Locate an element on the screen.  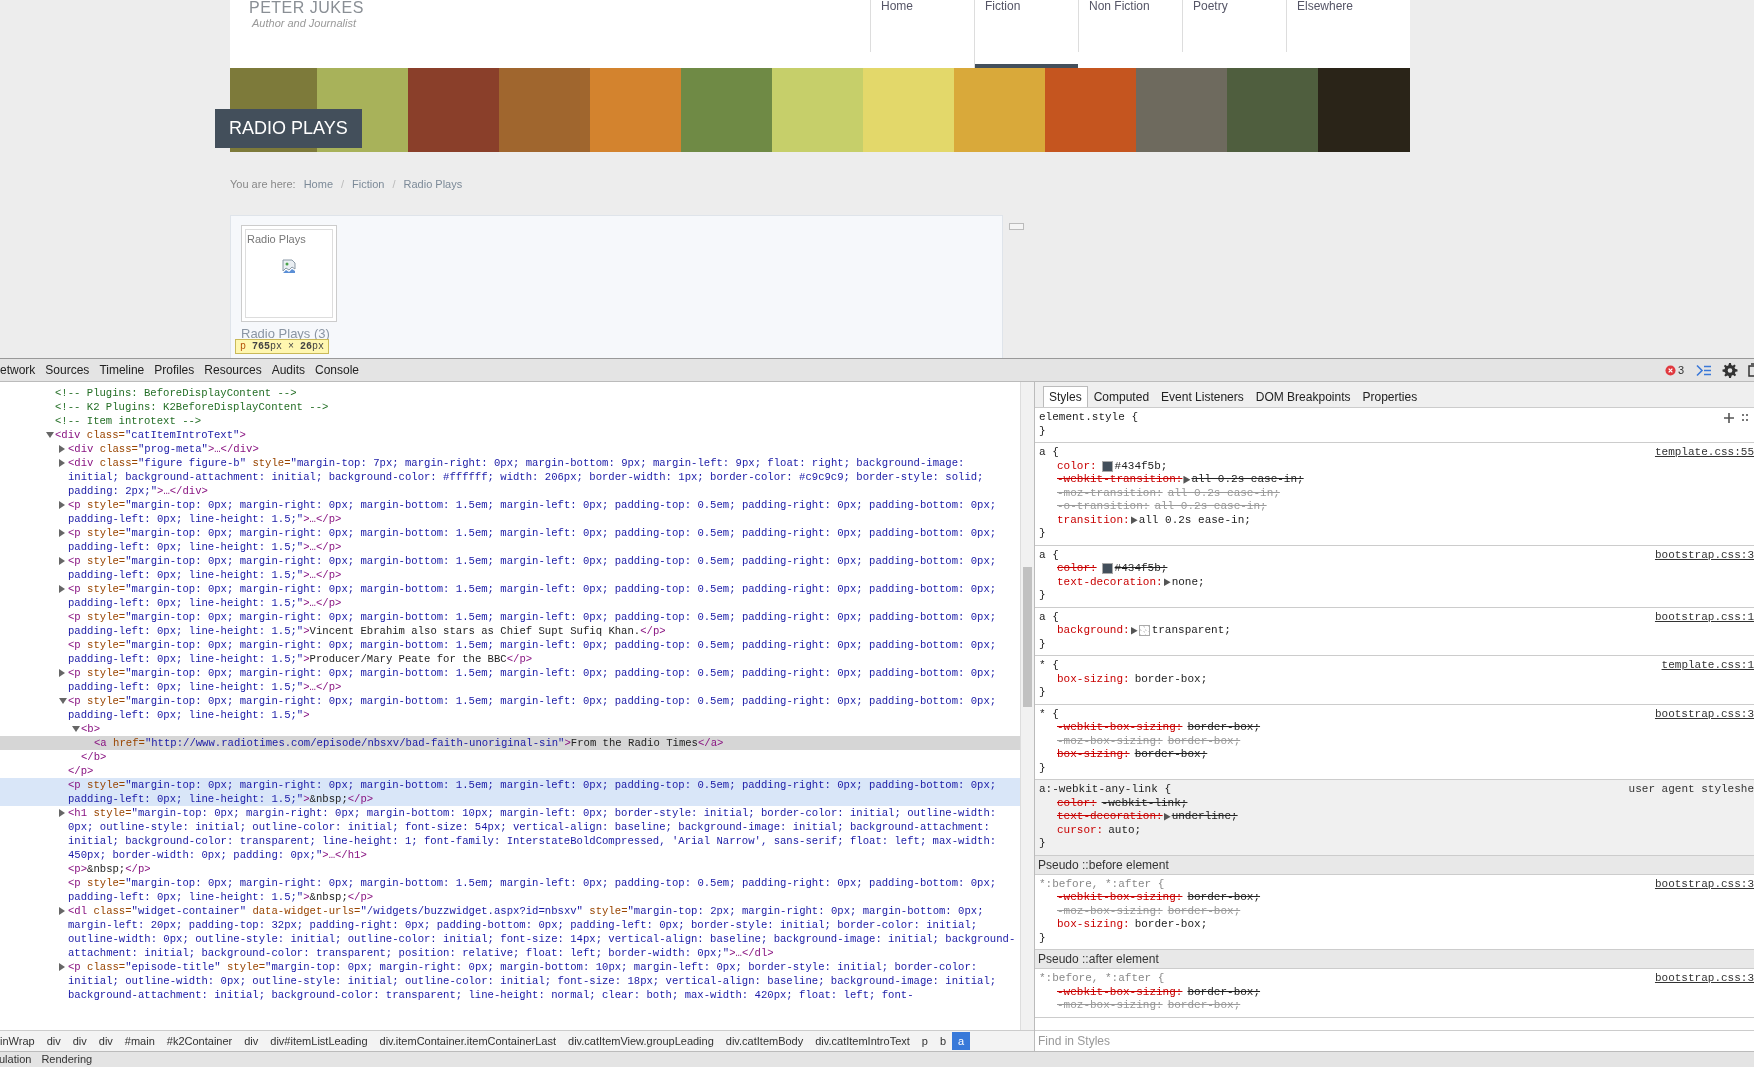
dom-node: <h1 style="margin-top: 0px; margin-right: 0px; margin-bottom: 10px; margin-left: 0px; border-style: initial; border-color: initial; outline-width: 0px; outline-style: initial; outline-color: initial; font-size: 54px; vertical-align: baseline; background-image: initial; background-attachment: initial; background-color: transparent; line-height: 1; font-family: InterstateBoldCompressed, 'Arial Narrow', sans-serif; float: left; max-width: 450px; border-width: 0px; padding: 0px;">…</h1> is located at coordinates (543, 834).